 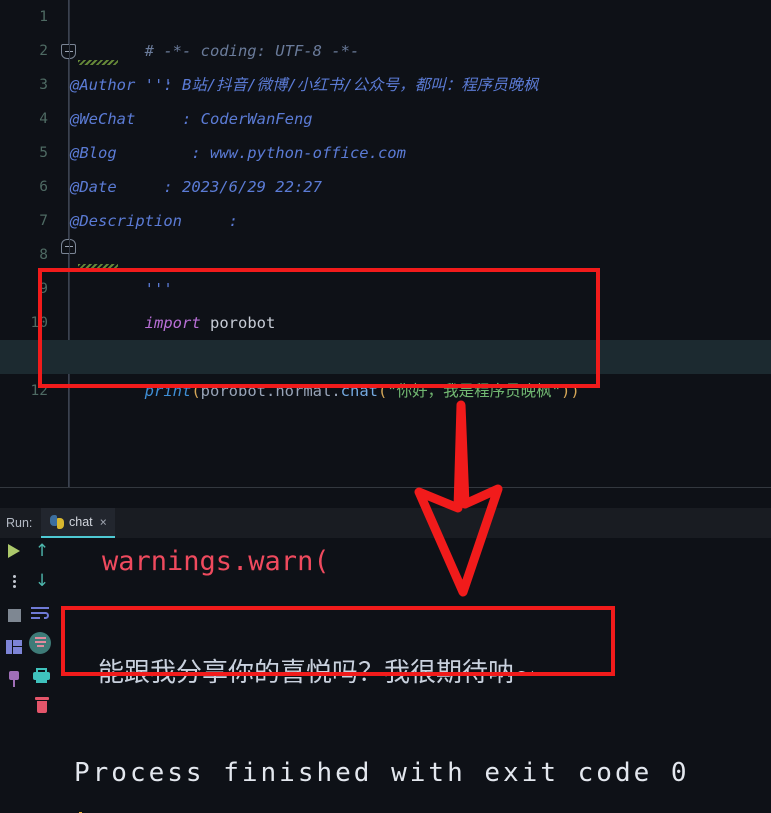 I want to click on line-number: 1, so click(x=43, y=17).